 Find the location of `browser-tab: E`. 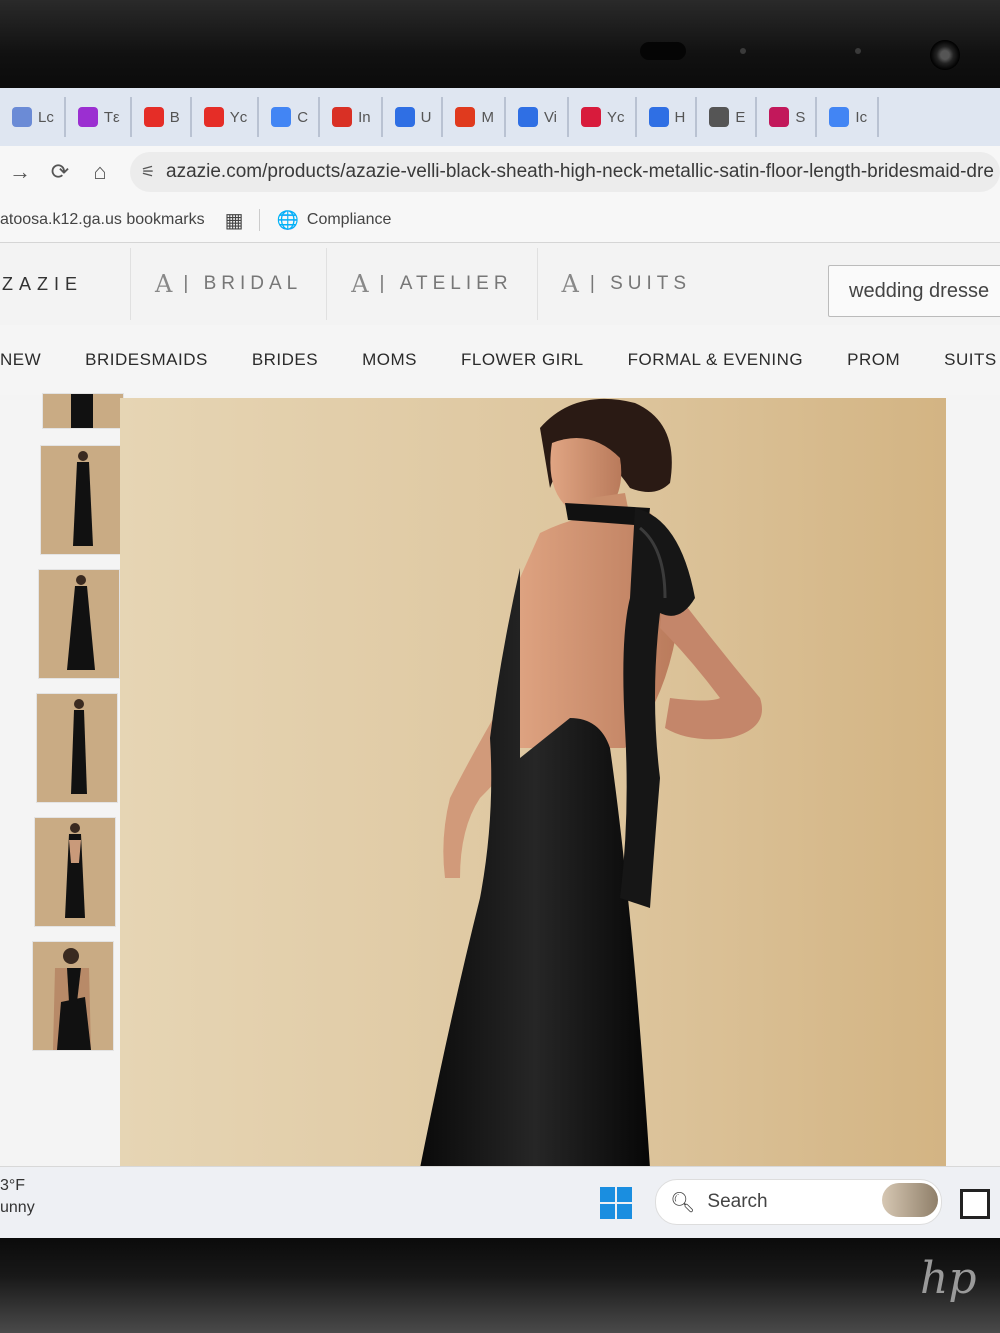

browser-tab: E is located at coordinates (727, 117).